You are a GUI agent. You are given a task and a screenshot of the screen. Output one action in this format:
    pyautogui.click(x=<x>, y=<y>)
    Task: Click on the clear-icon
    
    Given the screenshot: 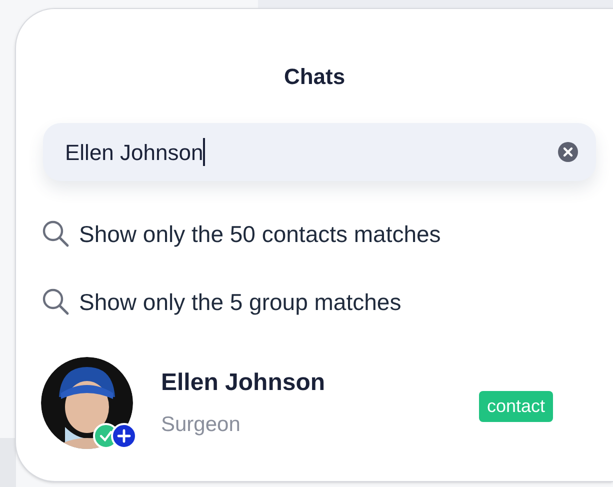 What is the action you would take?
    pyautogui.click(x=568, y=152)
    